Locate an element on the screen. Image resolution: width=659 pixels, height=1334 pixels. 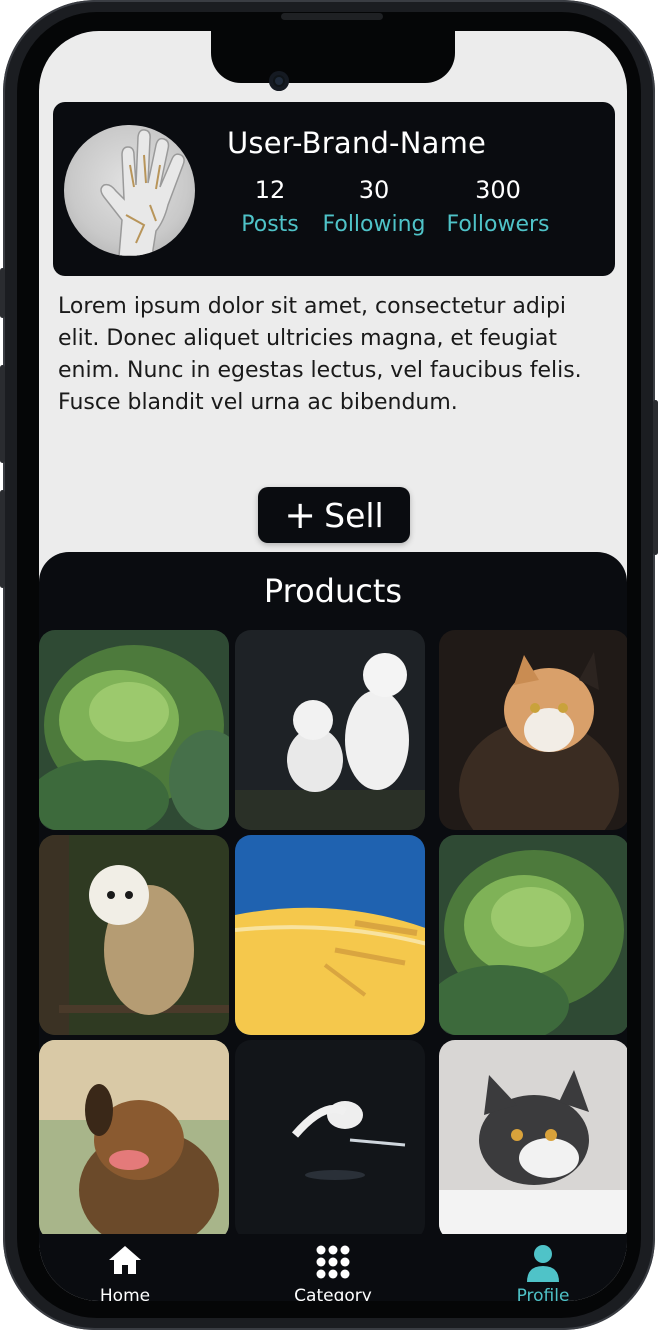
posts-label: Posts is located at coordinates (270, 224).